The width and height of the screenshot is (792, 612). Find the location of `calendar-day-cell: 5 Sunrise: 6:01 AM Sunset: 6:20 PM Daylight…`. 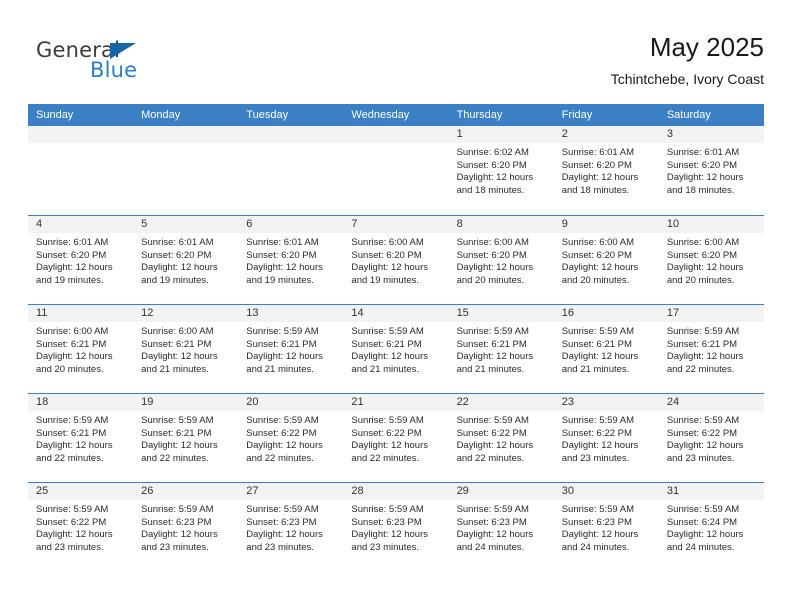

calendar-day-cell: 5 Sunrise: 6:01 AM Sunset: 6:20 PM Daylight… is located at coordinates (186, 260).